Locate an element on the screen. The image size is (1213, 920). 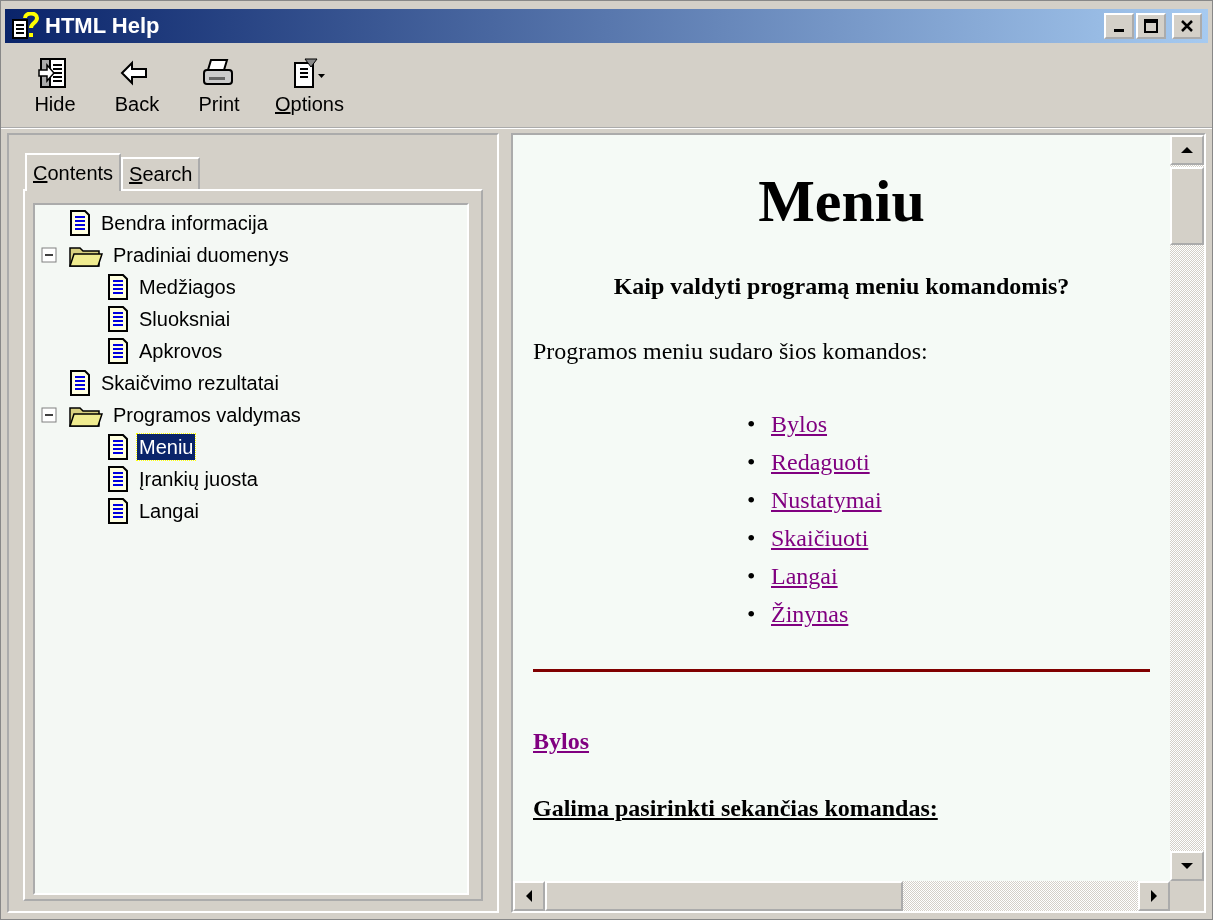
topic-link: Bylos is located at coordinates (799, 424).